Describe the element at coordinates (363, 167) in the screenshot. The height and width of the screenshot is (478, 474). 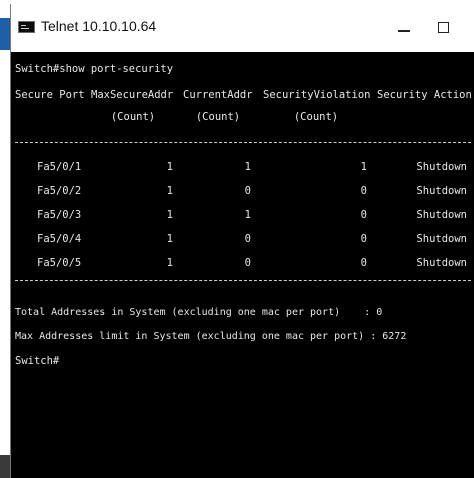
I see `row-violation: 1` at that location.